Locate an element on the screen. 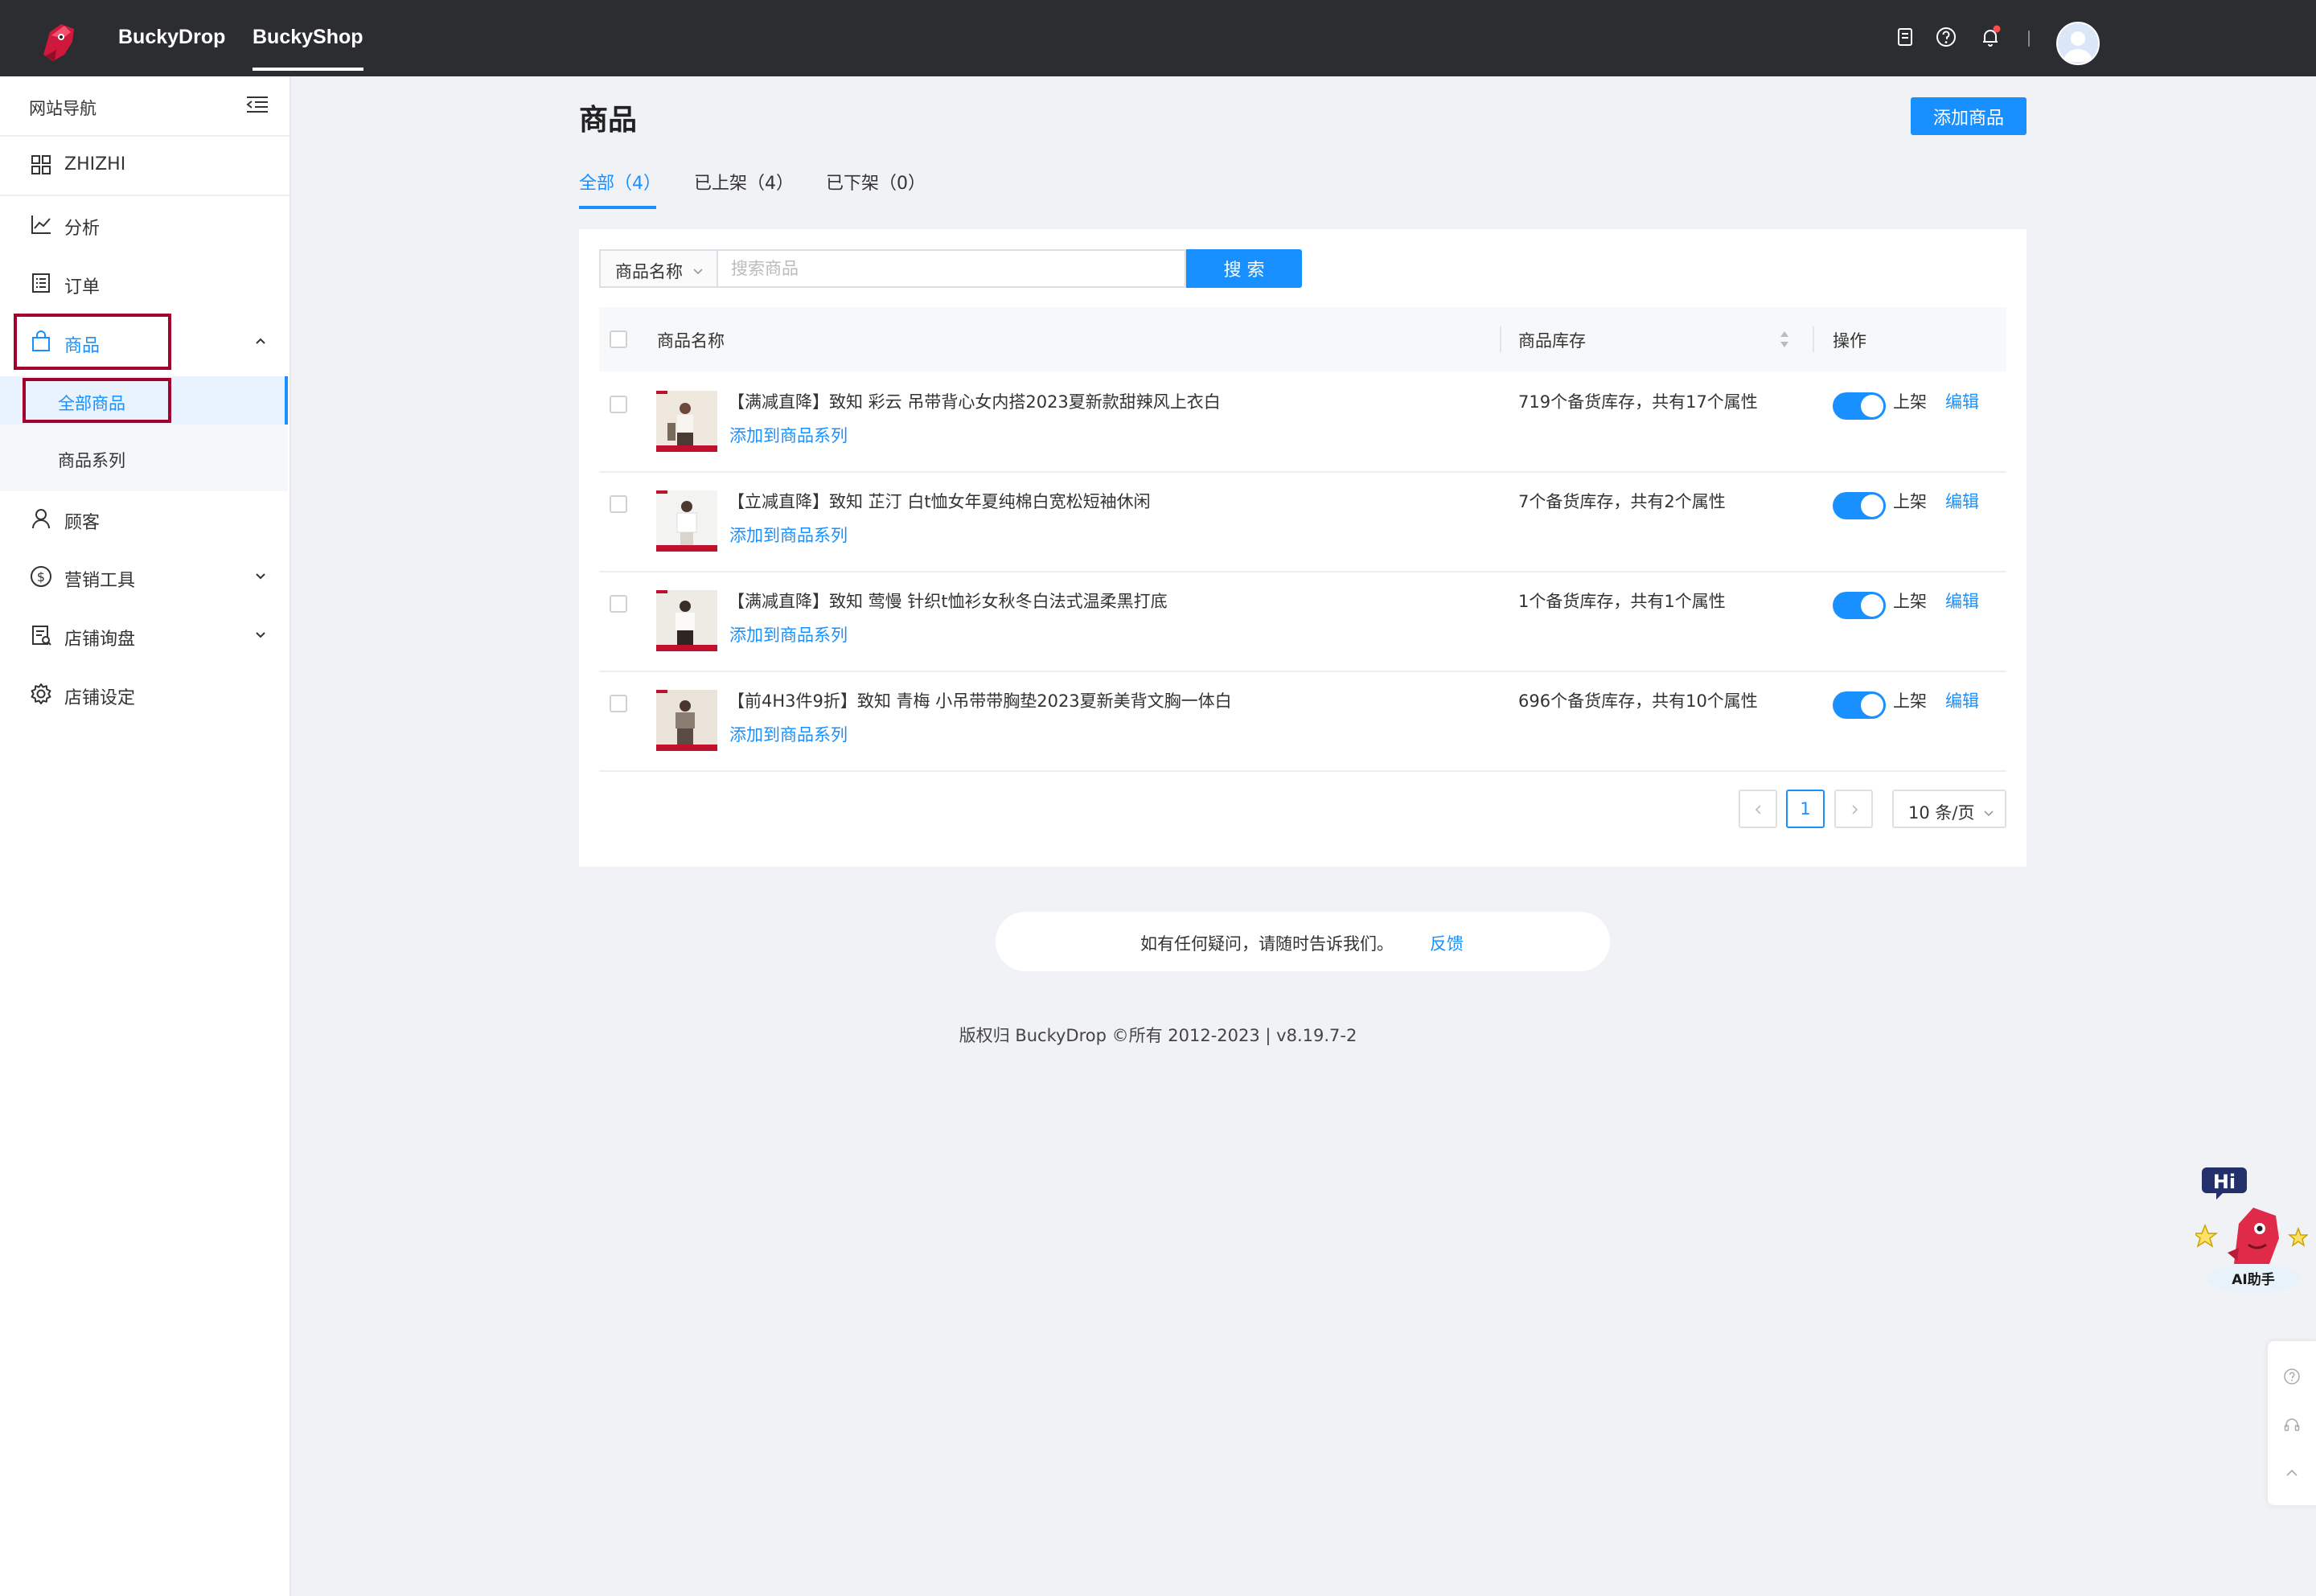  column-divider is located at coordinates (1500, 339).